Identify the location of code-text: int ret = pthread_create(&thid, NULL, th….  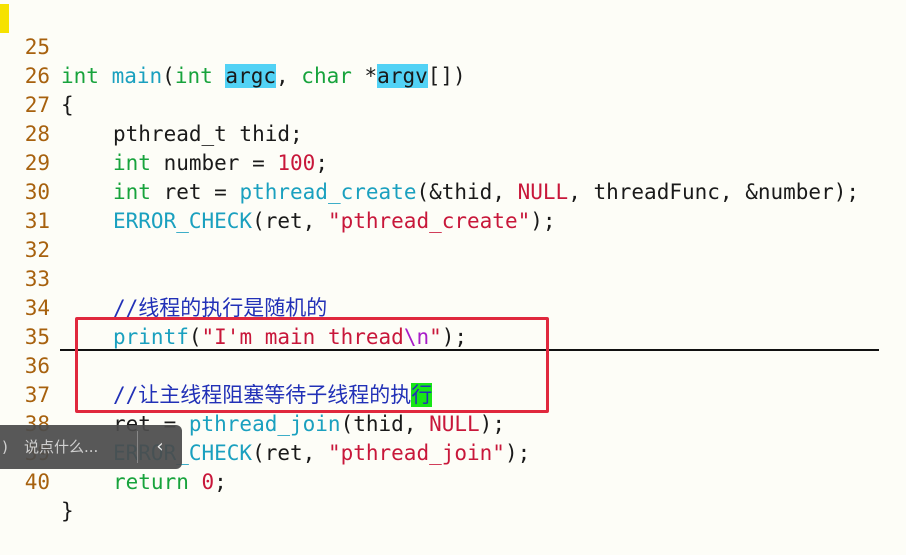
(460, 192).